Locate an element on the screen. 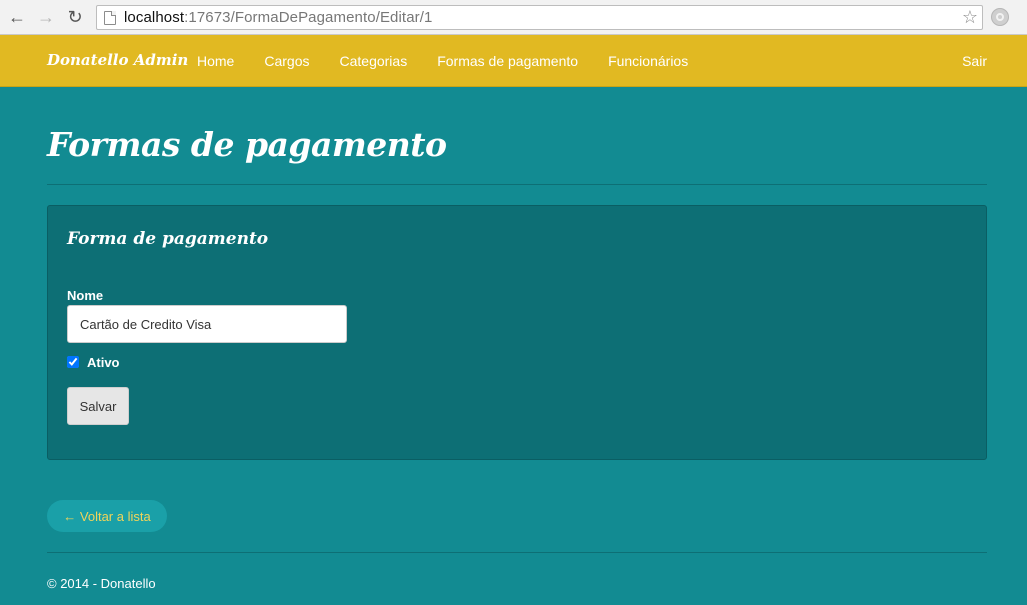  url-host: localhost is located at coordinates (154, 17).